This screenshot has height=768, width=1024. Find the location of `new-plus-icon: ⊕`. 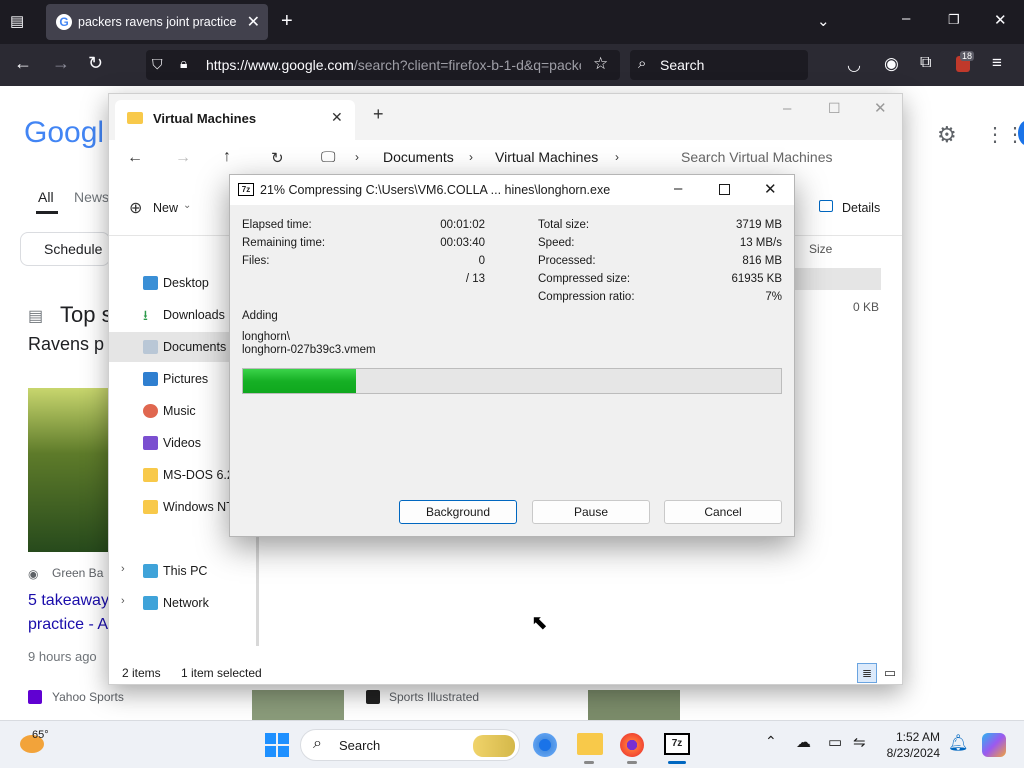

new-plus-icon: ⊕ is located at coordinates (135, 208).